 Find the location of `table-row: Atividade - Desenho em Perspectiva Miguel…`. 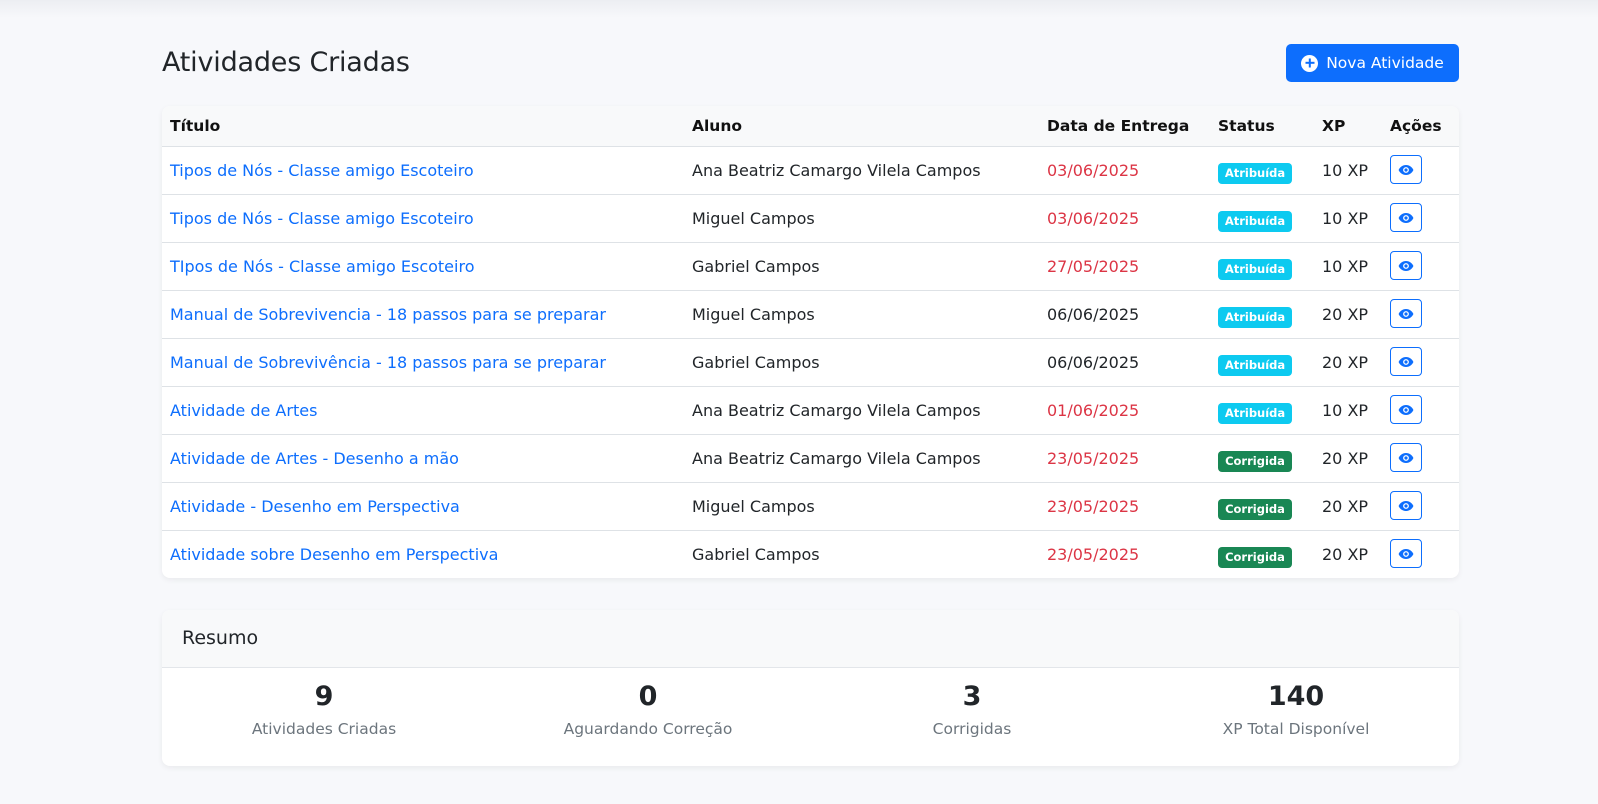

table-row: Atividade - Desenho em Perspectiva Miguel… is located at coordinates (810, 507).